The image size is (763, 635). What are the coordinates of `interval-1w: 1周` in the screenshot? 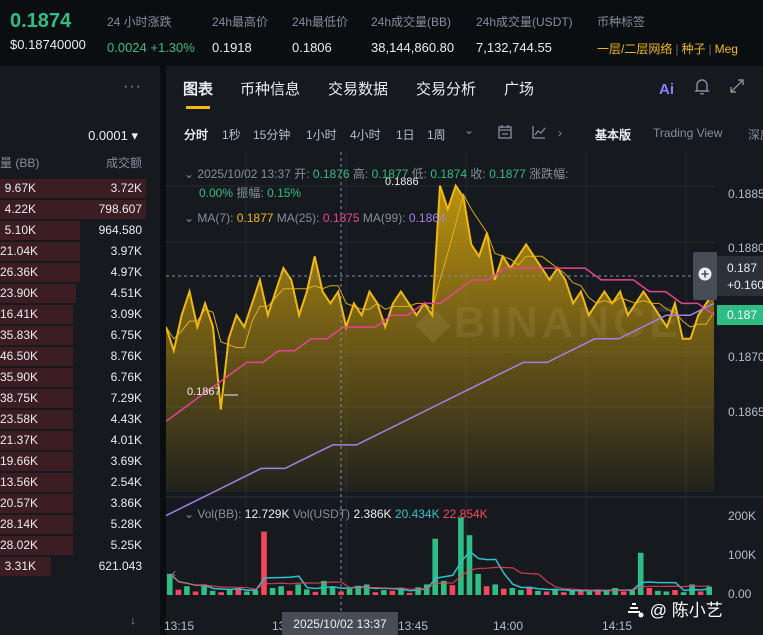 It's located at (436, 134).